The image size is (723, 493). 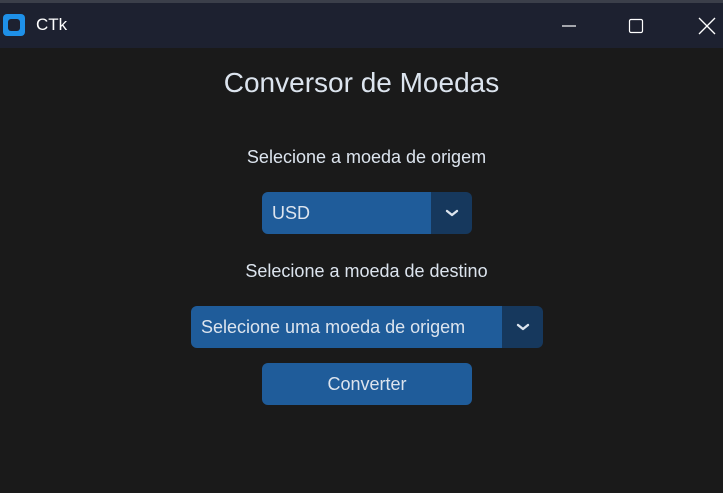 I want to click on origin-currency-value: USD, so click(x=346, y=213).